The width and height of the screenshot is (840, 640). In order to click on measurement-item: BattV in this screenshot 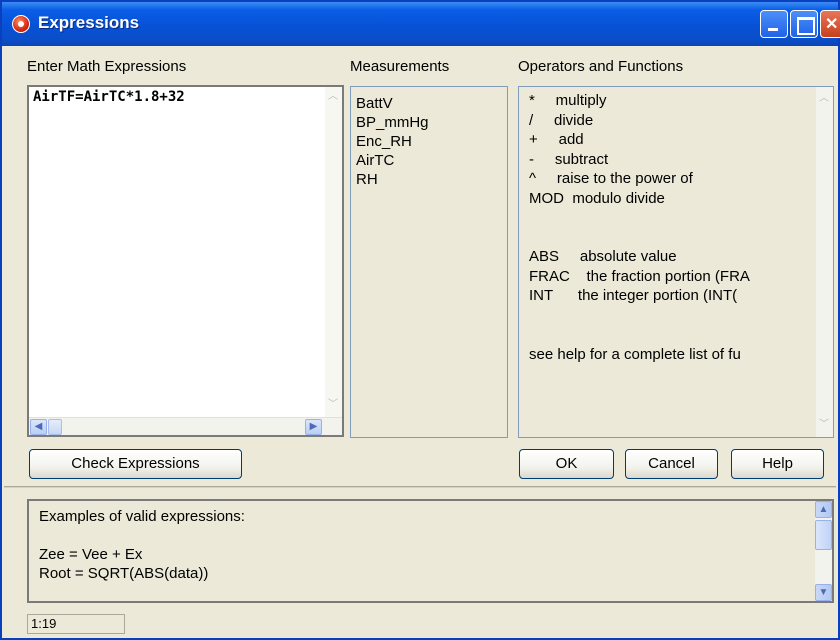, I will do `click(374, 103)`.